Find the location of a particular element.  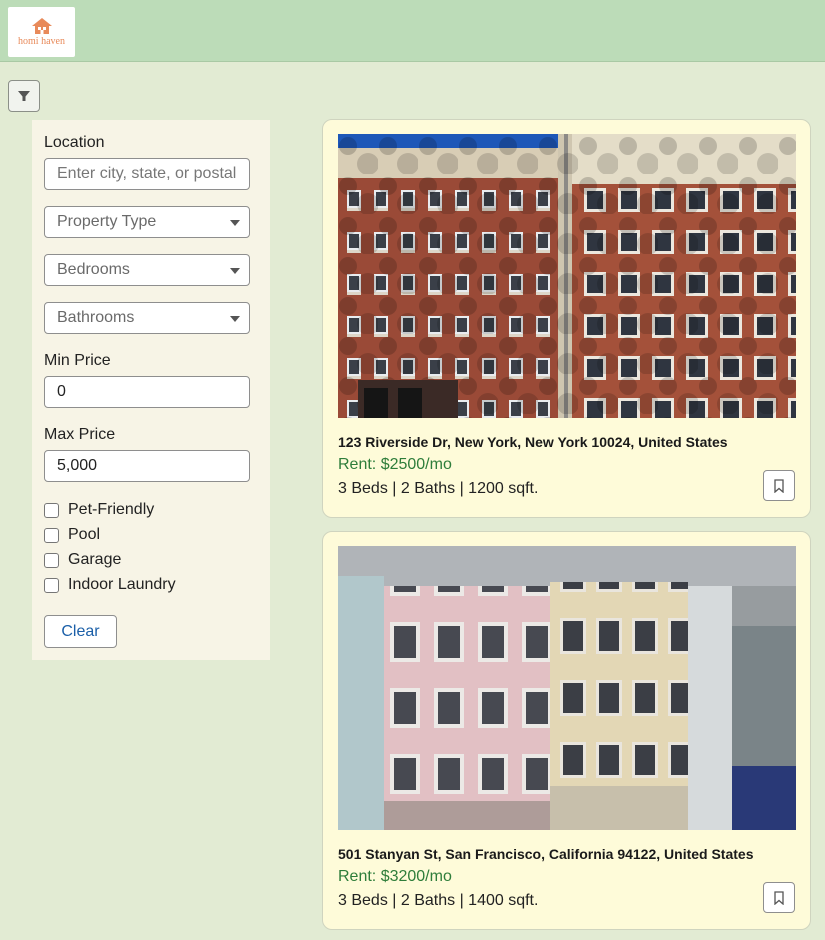

indoor-laundry-checkbox is located at coordinates (51, 585).